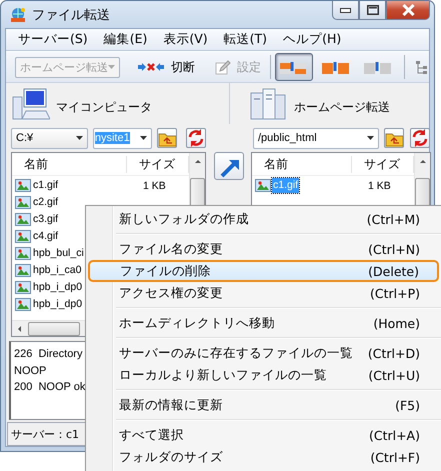  Describe the element at coordinates (394, 249) in the screenshot. I see `shortcut-text: (Ctrl+N)` at that location.